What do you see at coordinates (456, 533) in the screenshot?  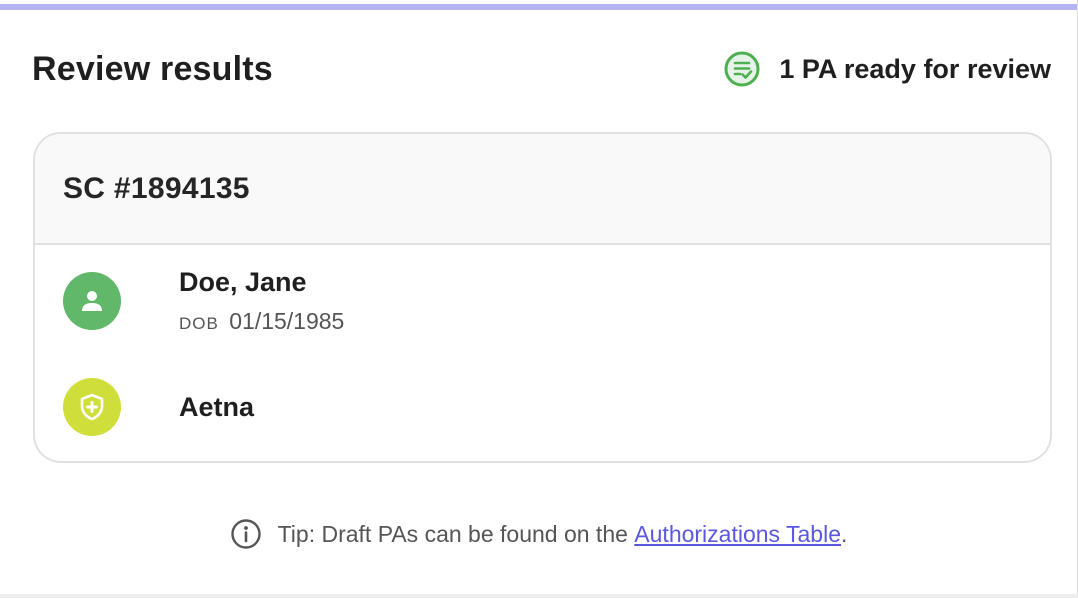 I see `tip-text: Tip: Draft PAs can be found on the` at bounding box center [456, 533].